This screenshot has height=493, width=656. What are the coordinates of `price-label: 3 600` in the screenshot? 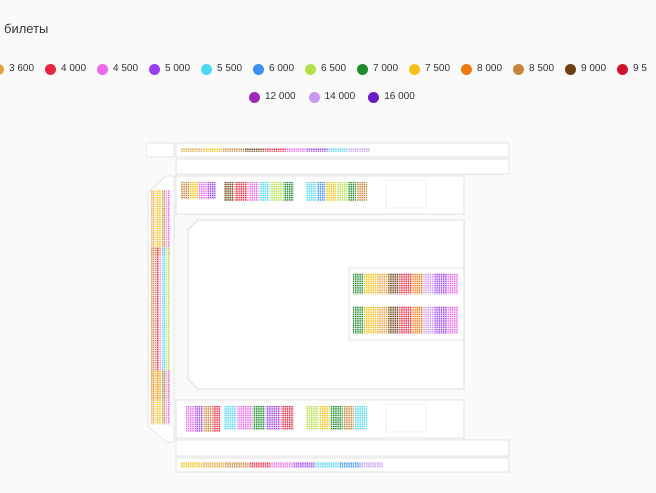 It's located at (21, 69).